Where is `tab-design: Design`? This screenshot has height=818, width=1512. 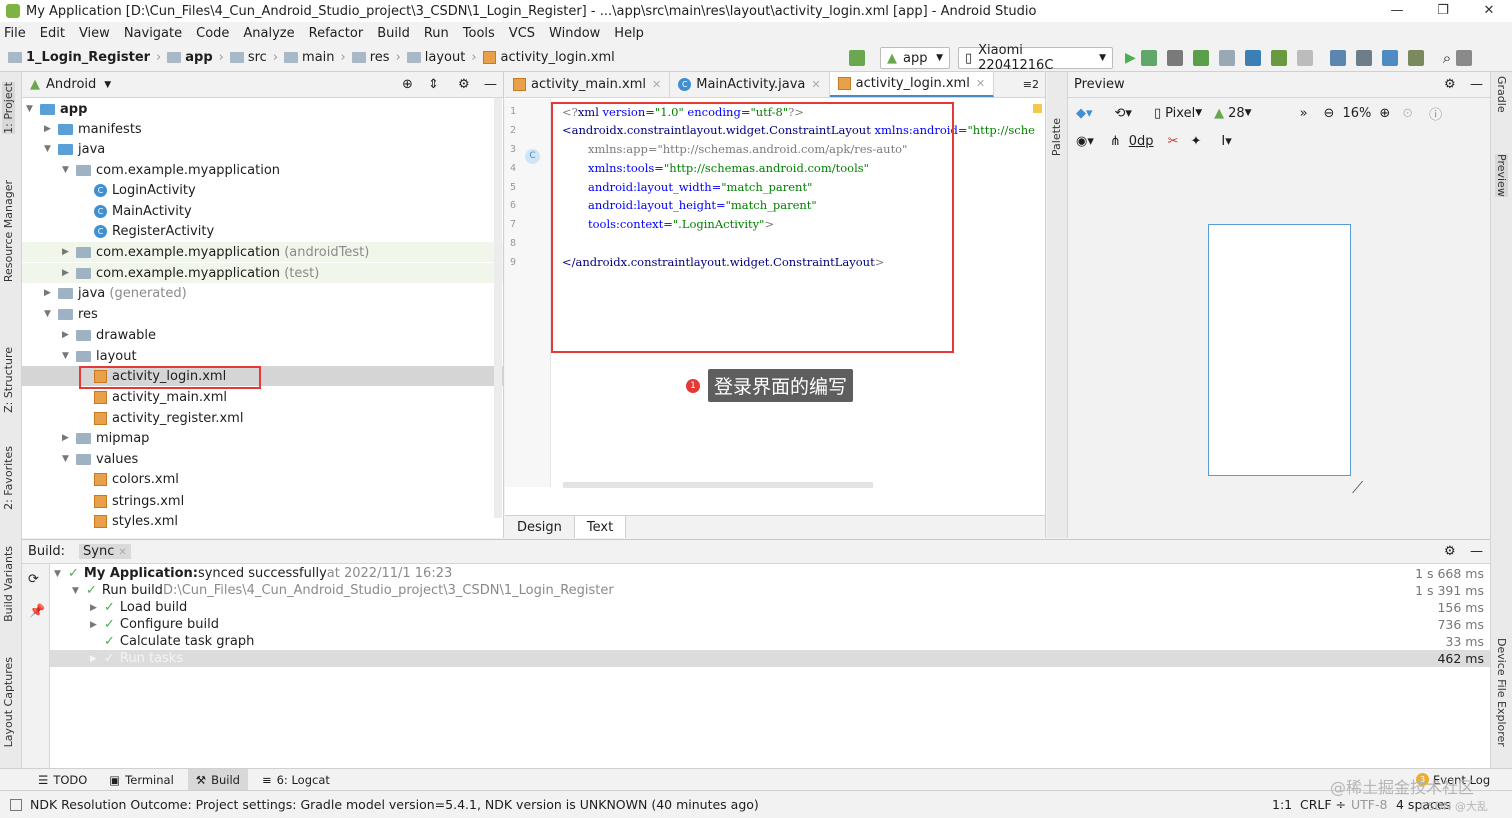
tab-design: Design is located at coordinates (540, 527).